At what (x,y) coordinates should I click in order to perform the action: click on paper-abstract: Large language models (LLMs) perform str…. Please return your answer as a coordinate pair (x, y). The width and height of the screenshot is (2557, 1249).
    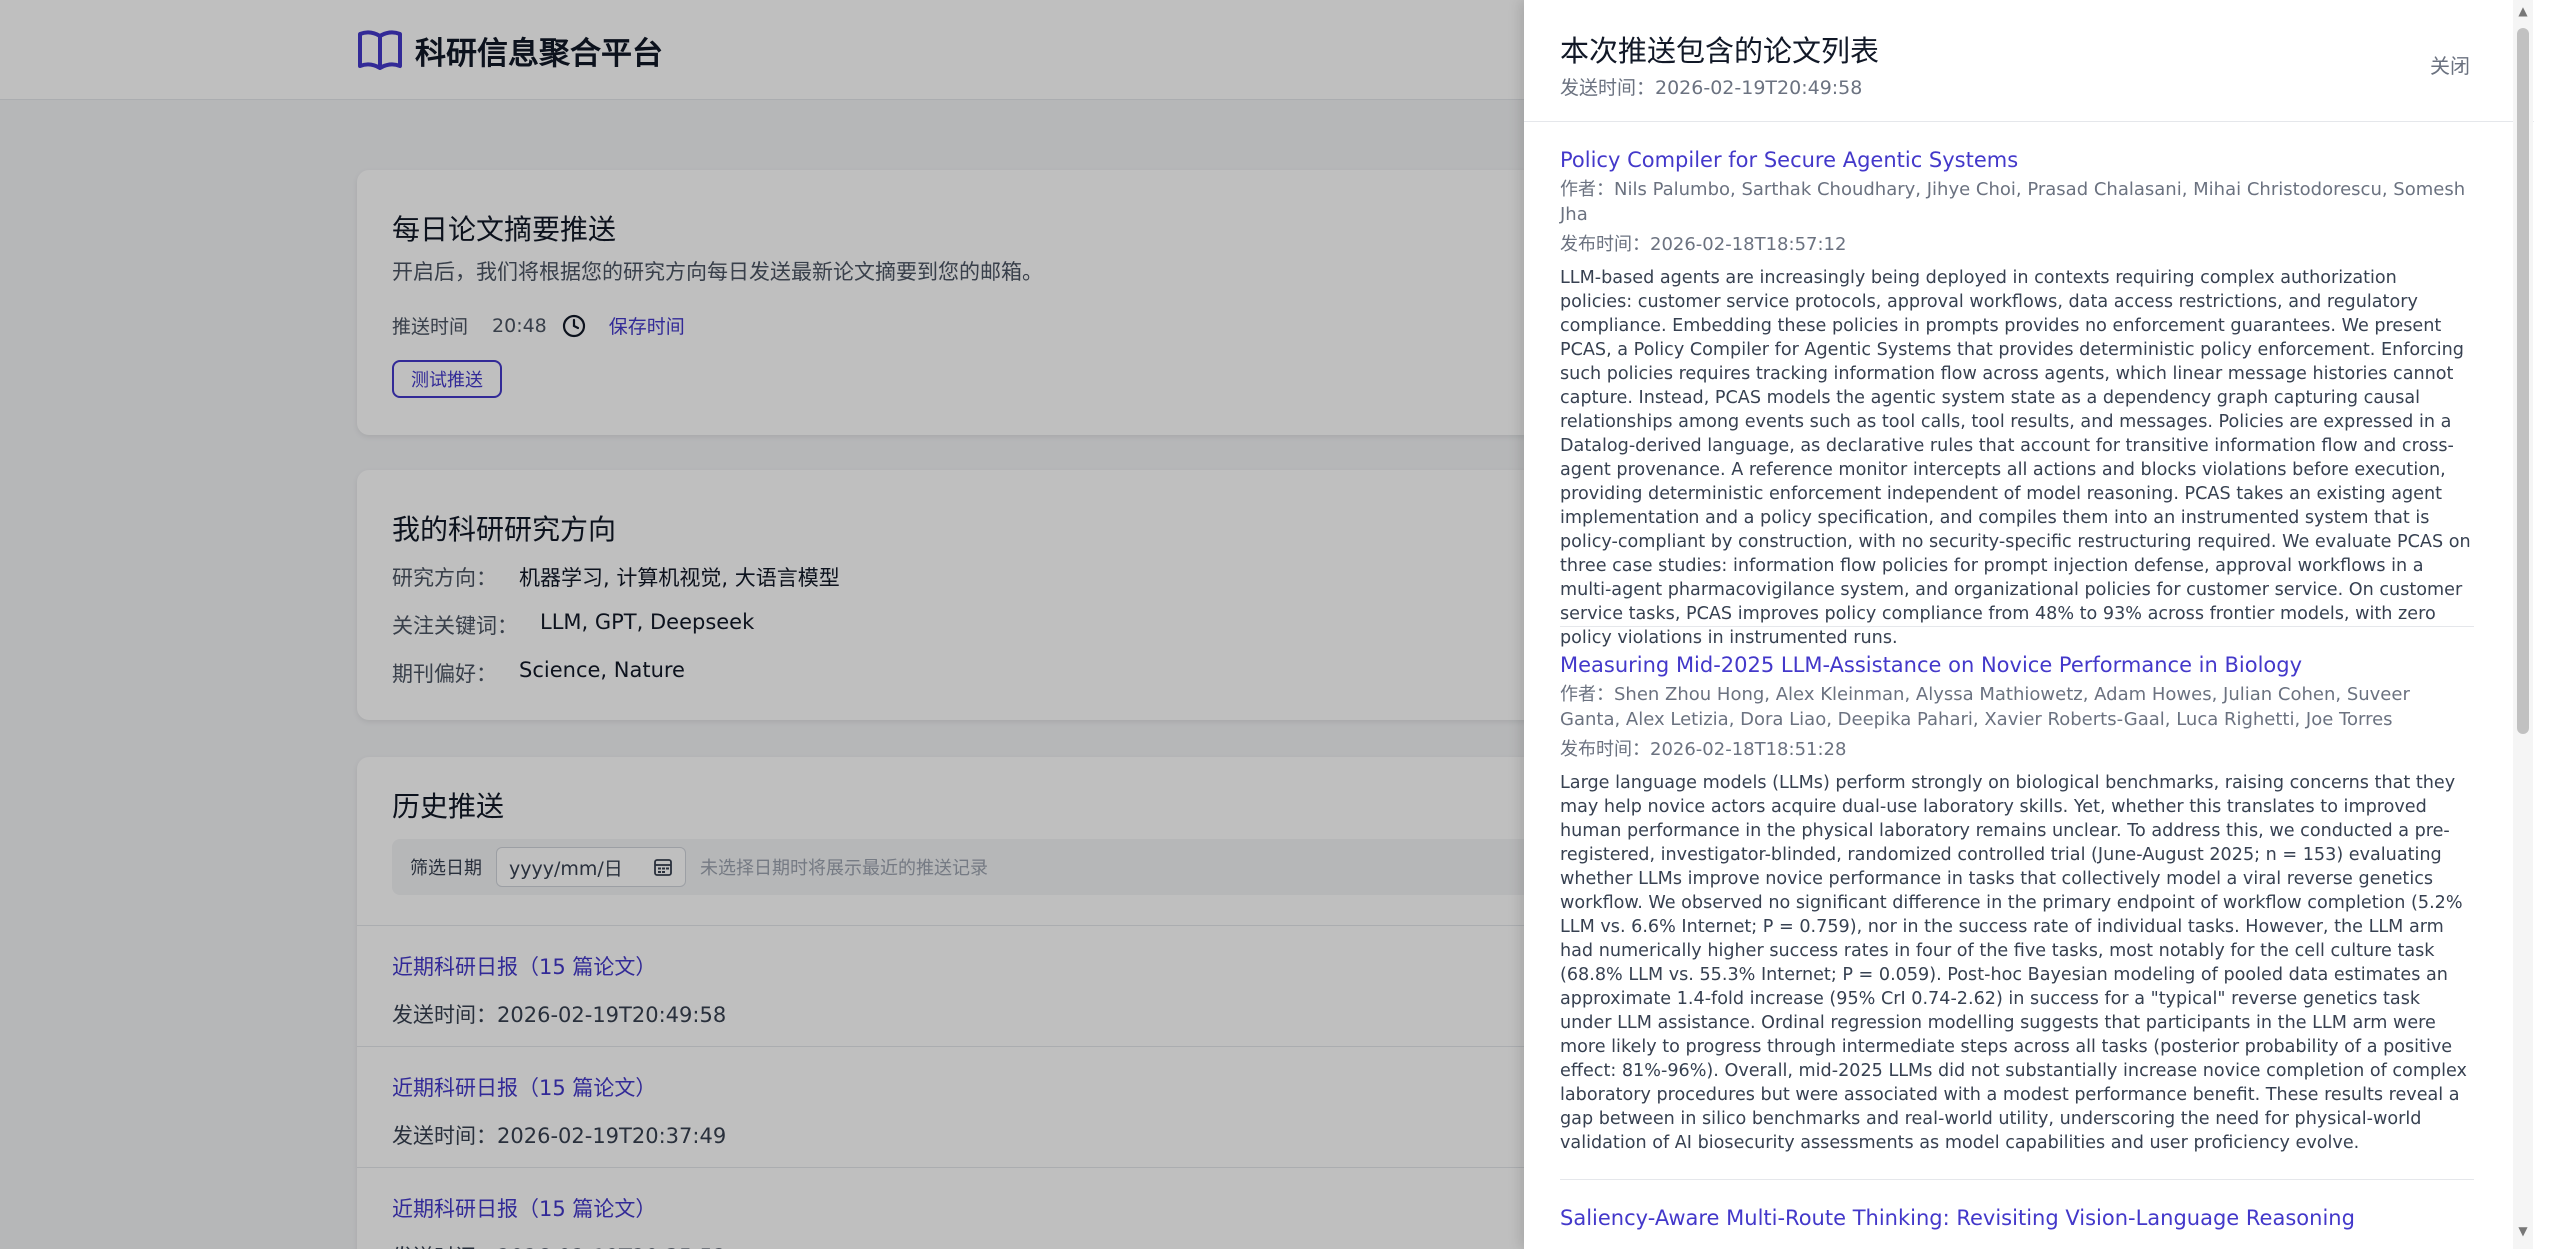
    Looking at the image, I should click on (2013, 963).